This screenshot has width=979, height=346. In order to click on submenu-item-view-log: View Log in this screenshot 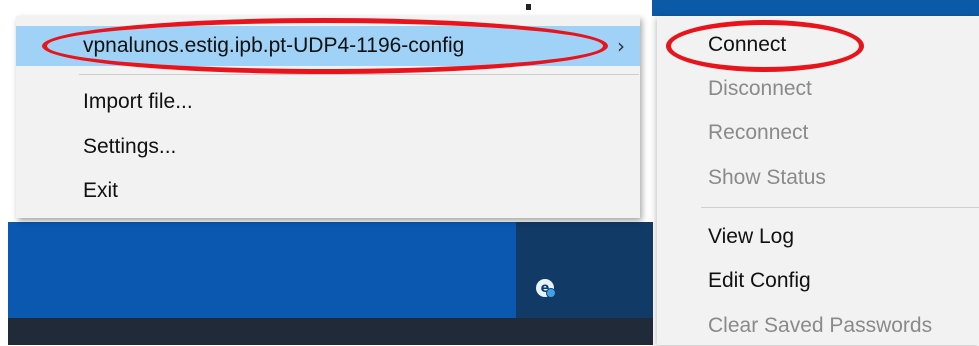, I will do `click(818, 237)`.